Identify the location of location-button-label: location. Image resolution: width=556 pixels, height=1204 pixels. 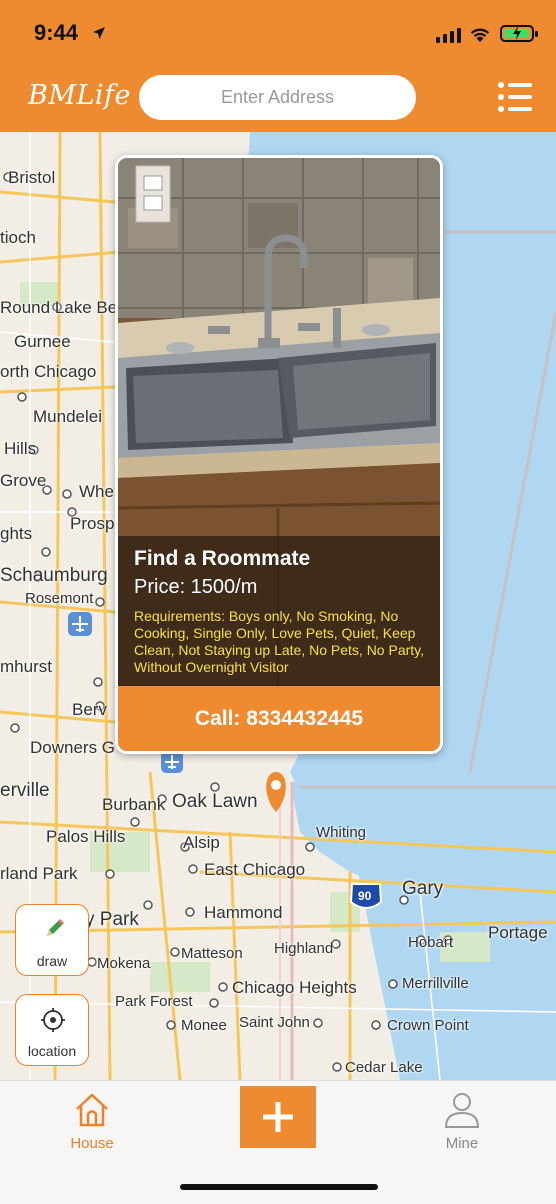
(52, 1051).